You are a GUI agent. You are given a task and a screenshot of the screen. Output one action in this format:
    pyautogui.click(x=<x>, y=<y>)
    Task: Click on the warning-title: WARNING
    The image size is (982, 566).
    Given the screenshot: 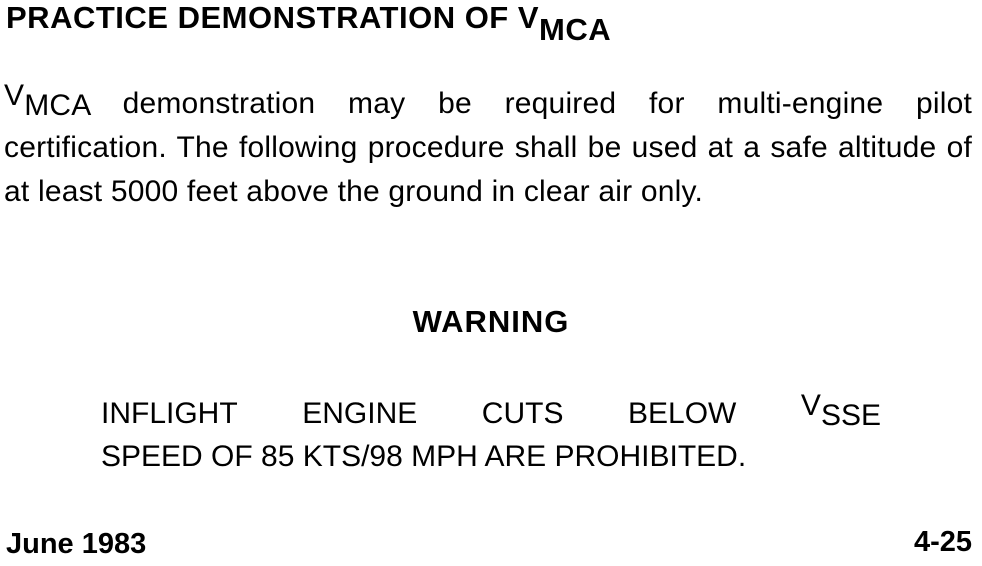 What is the action you would take?
    pyautogui.click(x=491, y=321)
    